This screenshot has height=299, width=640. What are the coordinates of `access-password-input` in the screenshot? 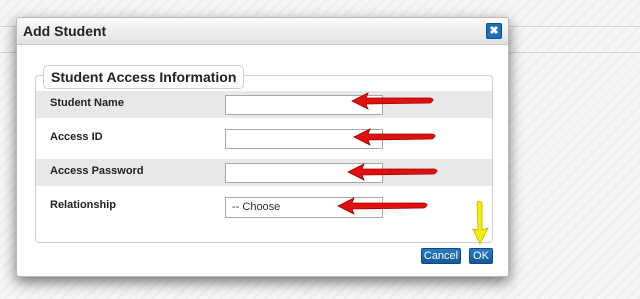 It's located at (304, 173).